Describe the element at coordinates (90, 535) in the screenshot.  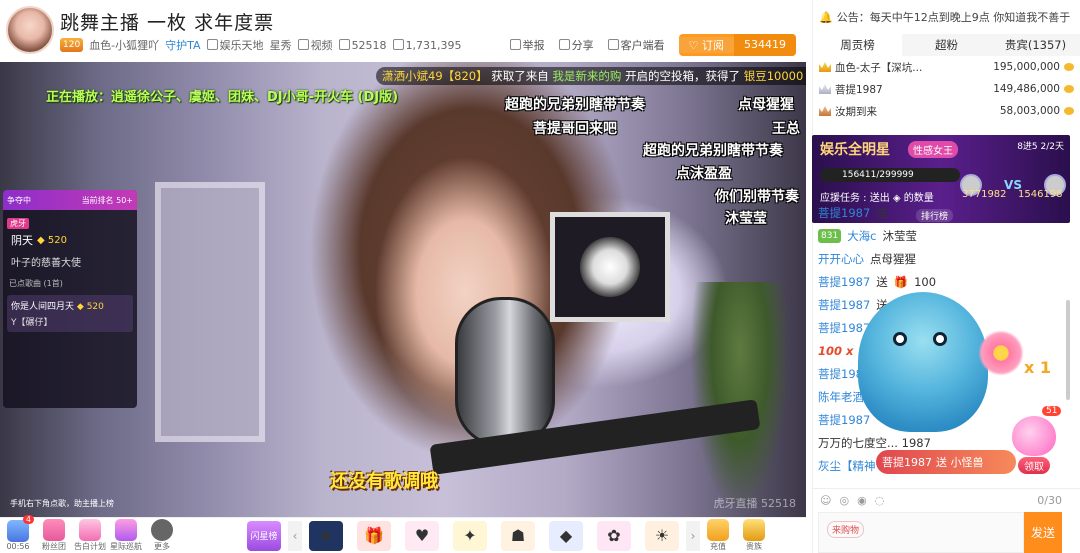
I see `confess-button: 告白计划` at that location.